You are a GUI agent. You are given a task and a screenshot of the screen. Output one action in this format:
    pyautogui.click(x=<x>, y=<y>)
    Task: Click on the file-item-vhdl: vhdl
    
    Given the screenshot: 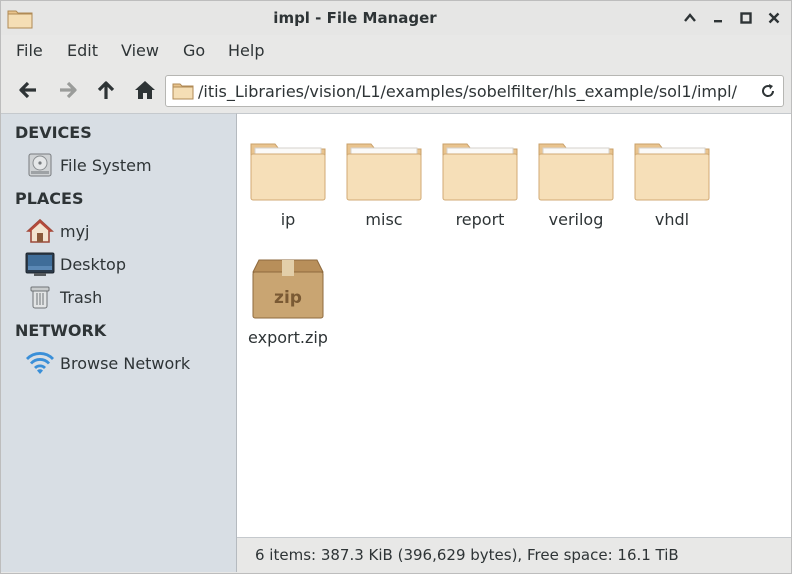 What is the action you would take?
    pyautogui.click(x=672, y=181)
    